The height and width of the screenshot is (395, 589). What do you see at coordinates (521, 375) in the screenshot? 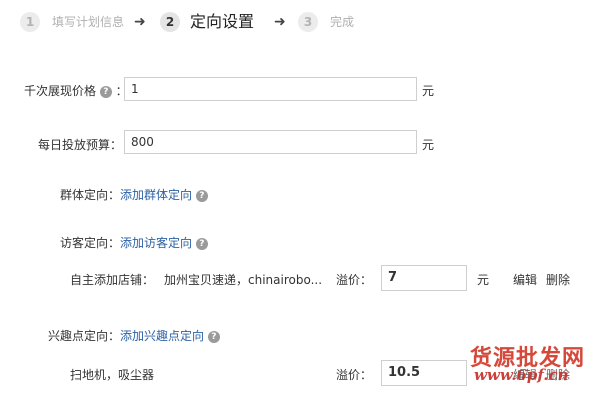
I see `watermark-url: www.6pf.cn` at bounding box center [521, 375].